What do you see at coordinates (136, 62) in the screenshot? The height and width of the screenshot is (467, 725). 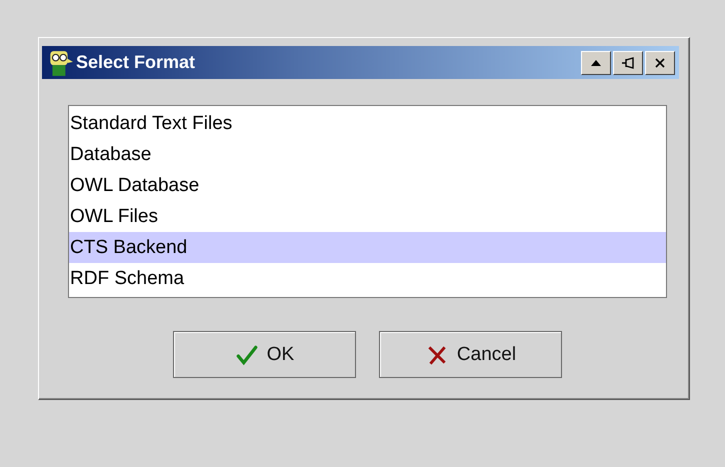 I see `window-title: Select Format` at bounding box center [136, 62].